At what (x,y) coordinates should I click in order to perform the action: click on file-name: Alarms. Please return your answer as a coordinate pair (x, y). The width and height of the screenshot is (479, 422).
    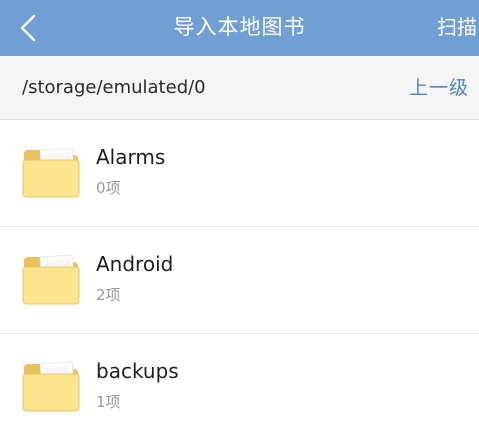
    Looking at the image, I should click on (131, 157).